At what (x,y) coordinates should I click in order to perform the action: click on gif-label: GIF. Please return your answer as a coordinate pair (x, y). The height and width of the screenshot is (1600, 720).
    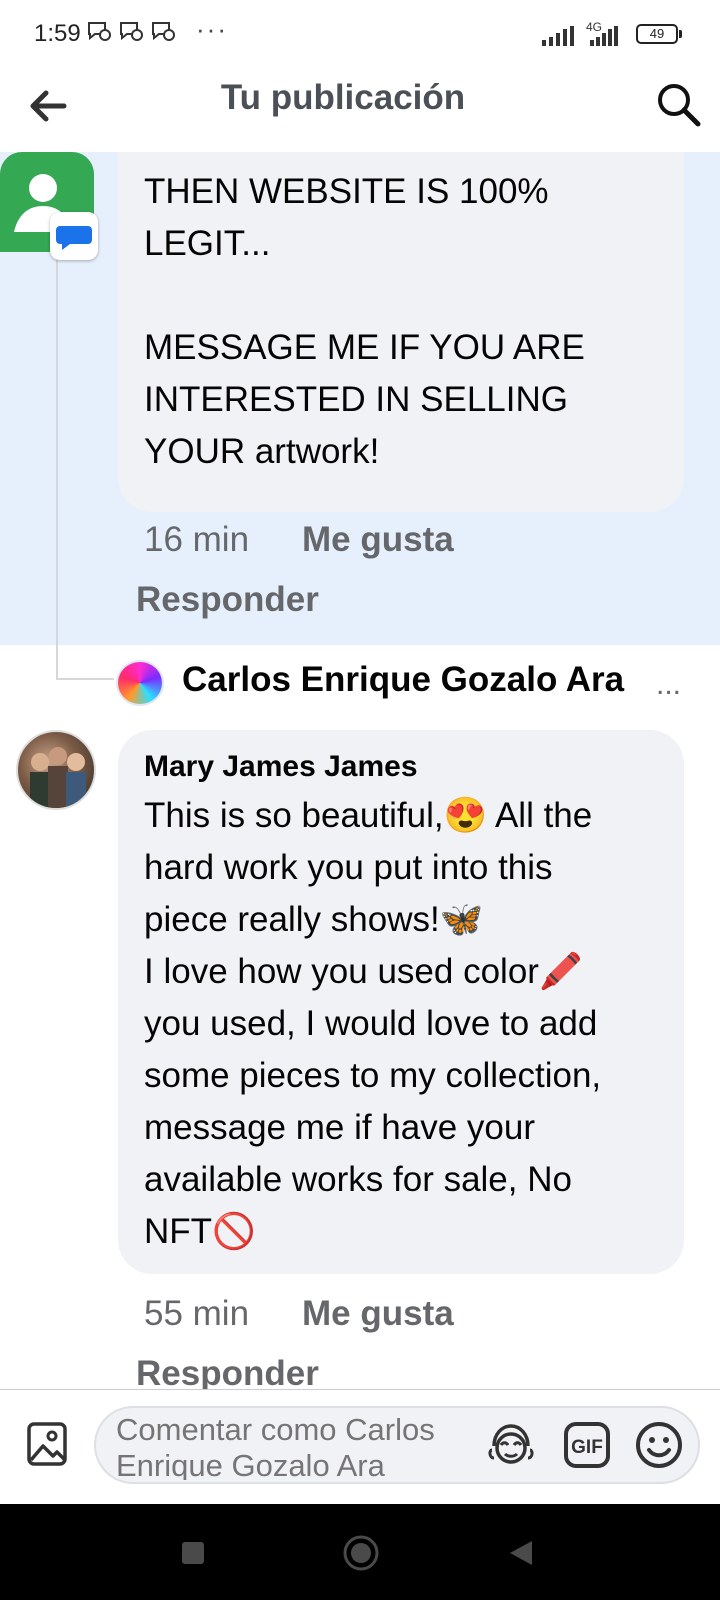
    Looking at the image, I should click on (587, 1447).